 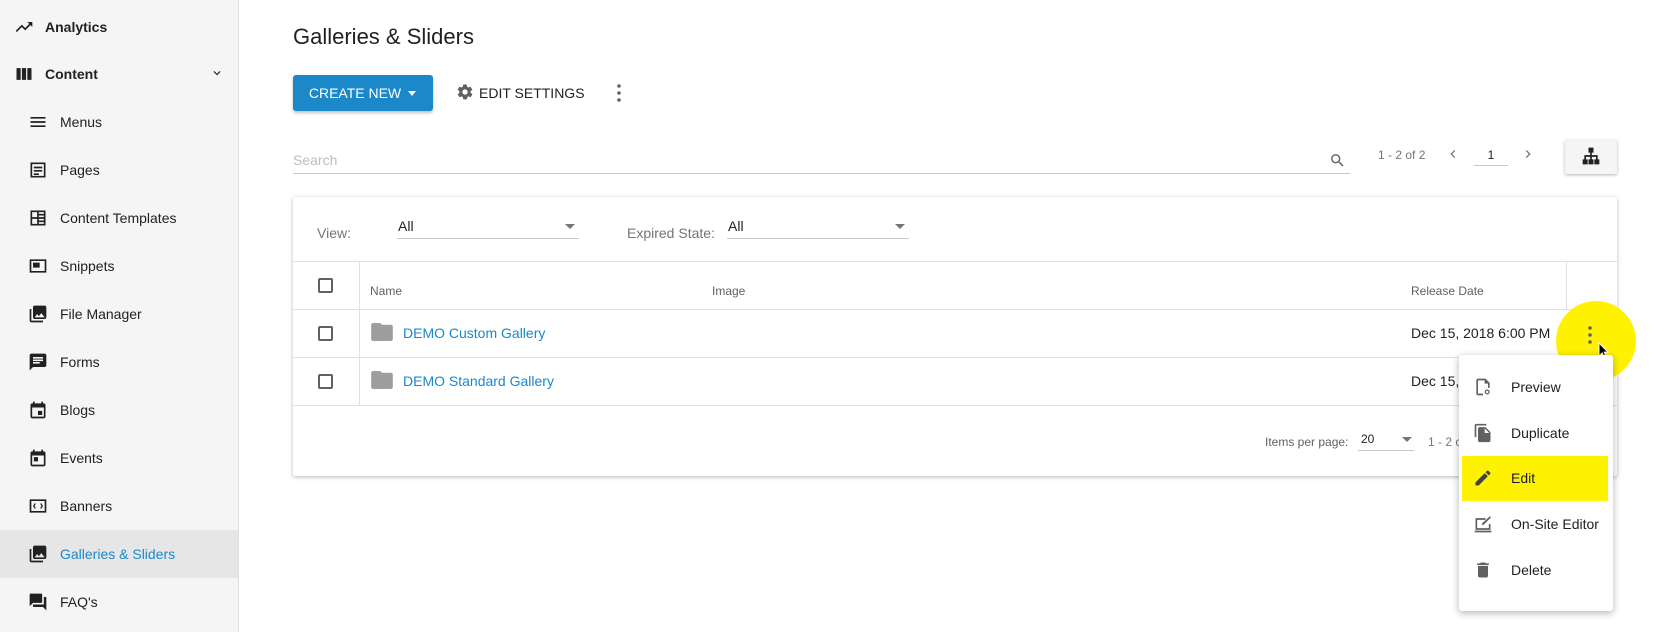 I want to click on sidebar-item-snippets: Snippets, so click(x=119, y=266).